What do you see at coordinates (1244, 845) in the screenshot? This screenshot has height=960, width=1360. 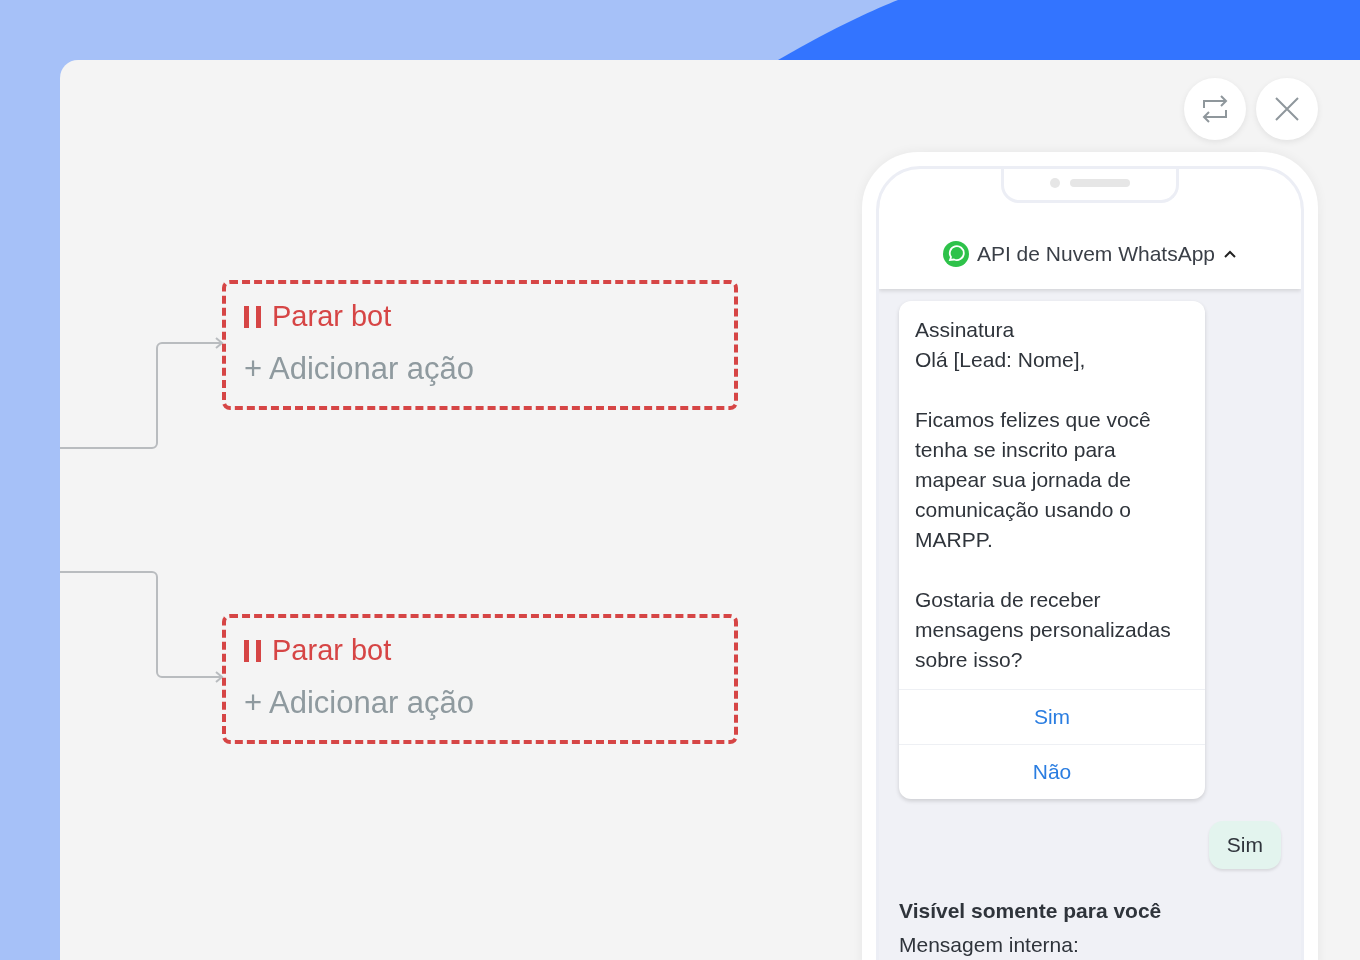 I see `reply-bubble: Sim` at bounding box center [1244, 845].